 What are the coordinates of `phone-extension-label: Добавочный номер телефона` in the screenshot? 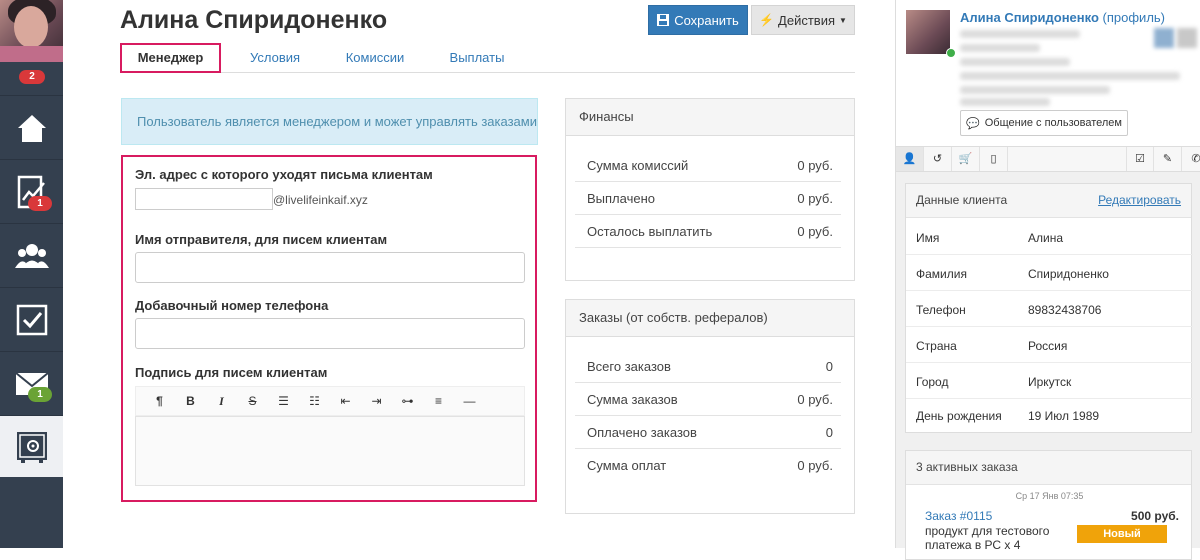 It's located at (232, 305).